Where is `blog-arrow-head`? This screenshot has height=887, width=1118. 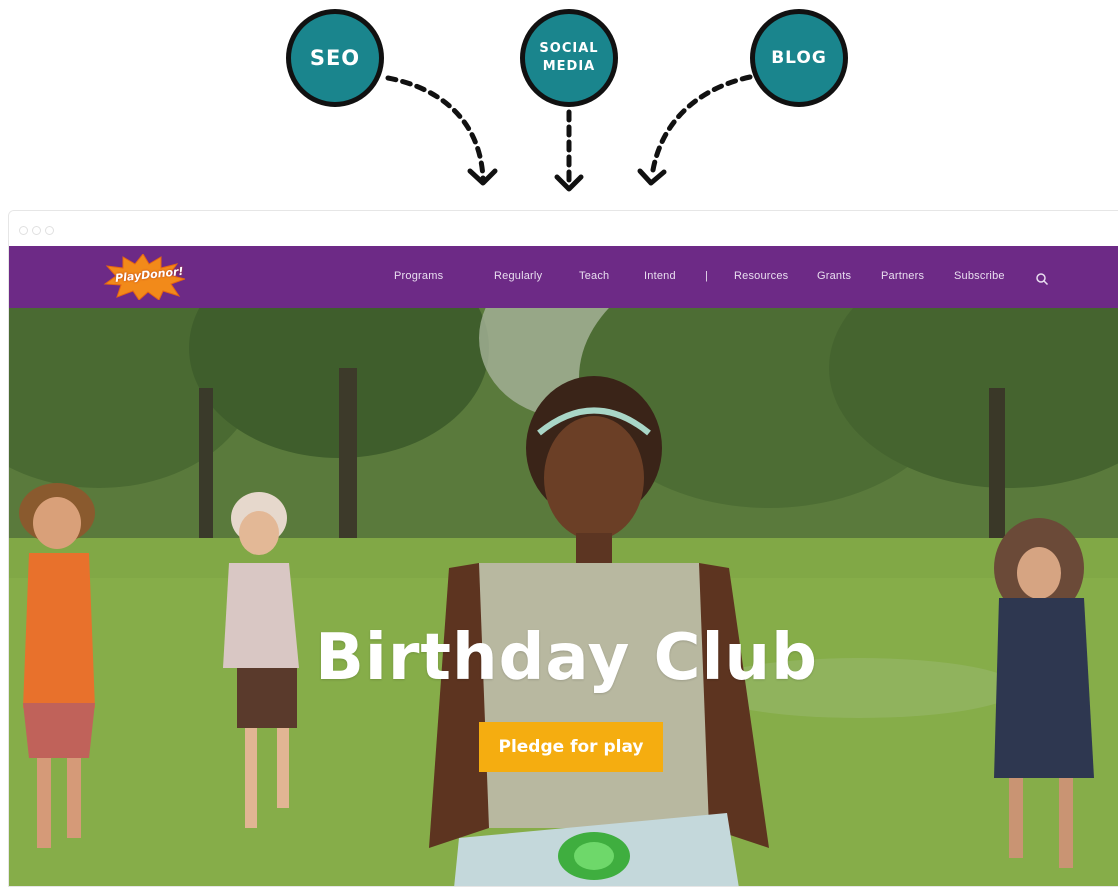 blog-arrow-head is located at coordinates (652, 177).